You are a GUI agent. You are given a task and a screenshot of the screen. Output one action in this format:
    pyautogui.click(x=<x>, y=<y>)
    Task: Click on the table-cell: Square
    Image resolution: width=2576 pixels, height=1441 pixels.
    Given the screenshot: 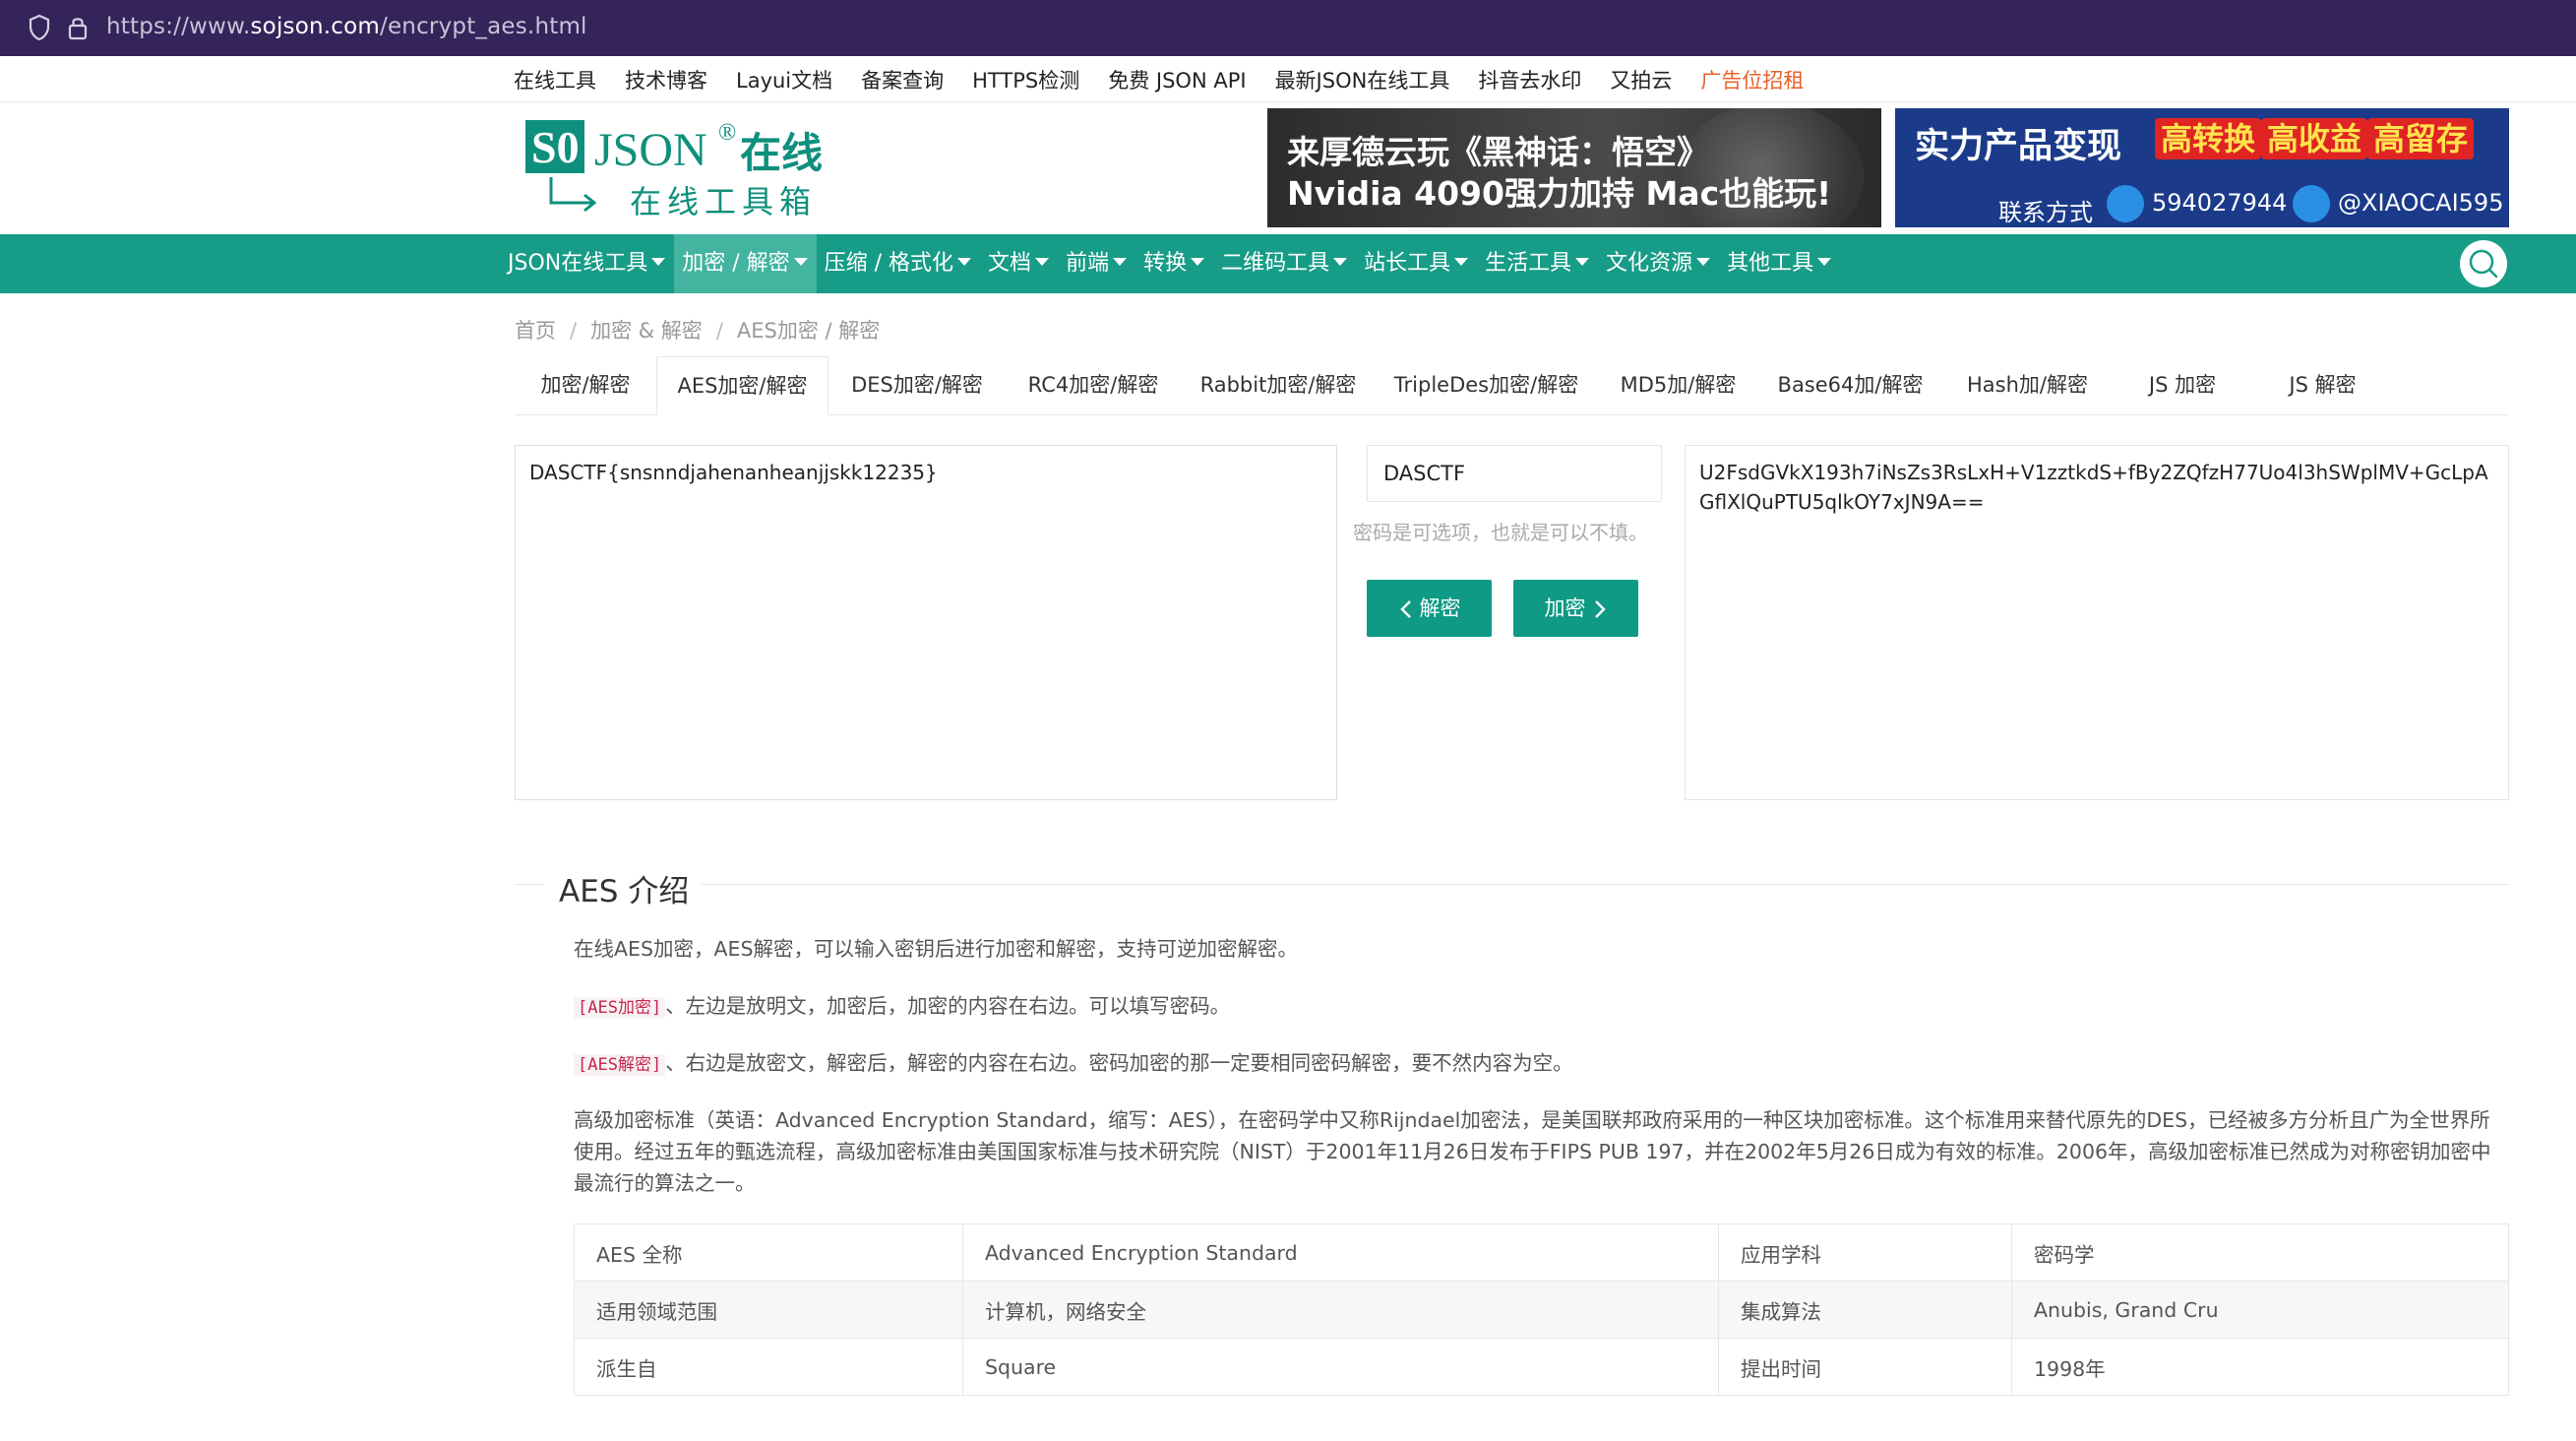 What is the action you would take?
    pyautogui.click(x=1340, y=1367)
    